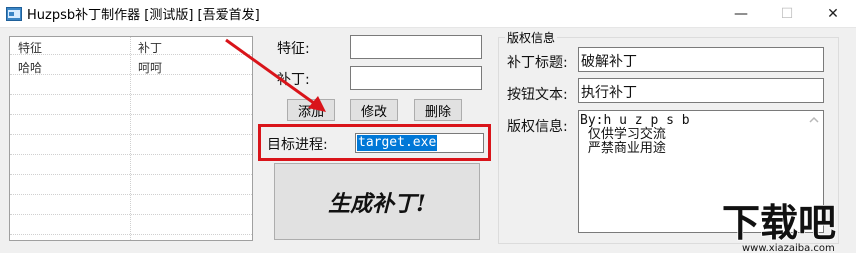 This screenshot has width=856, height=257. I want to click on feature-input, so click(416, 47).